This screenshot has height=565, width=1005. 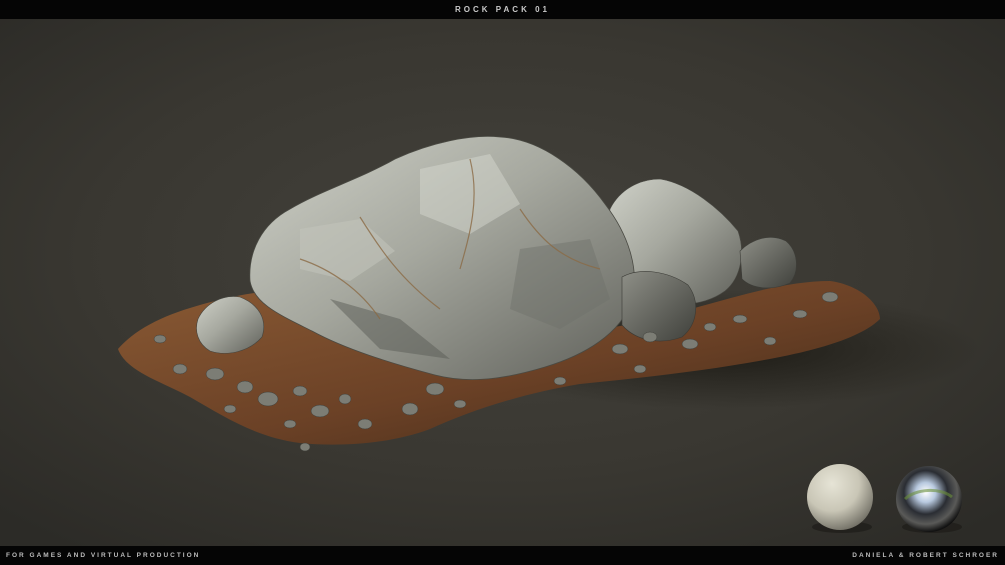 I want to click on title-bar: ROCK PACK 01, so click(x=502, y=9).